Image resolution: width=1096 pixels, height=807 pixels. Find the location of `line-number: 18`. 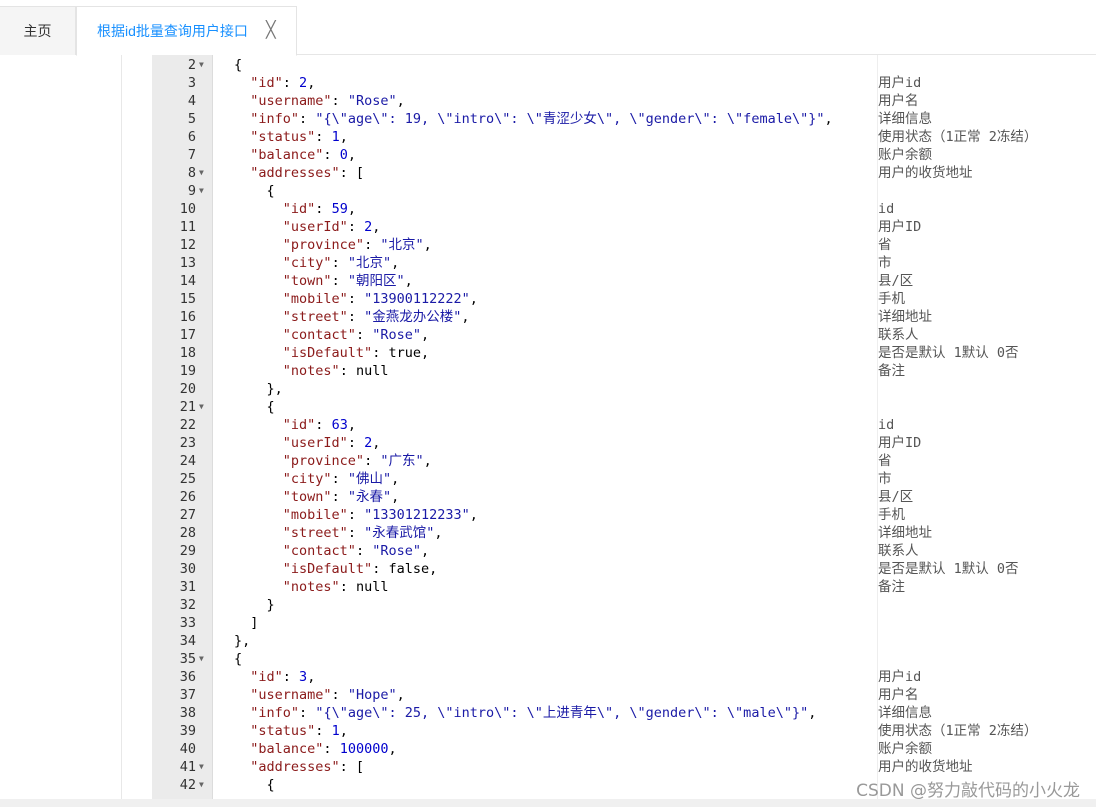

line-number: 18 is located at coordinates (187, 353).